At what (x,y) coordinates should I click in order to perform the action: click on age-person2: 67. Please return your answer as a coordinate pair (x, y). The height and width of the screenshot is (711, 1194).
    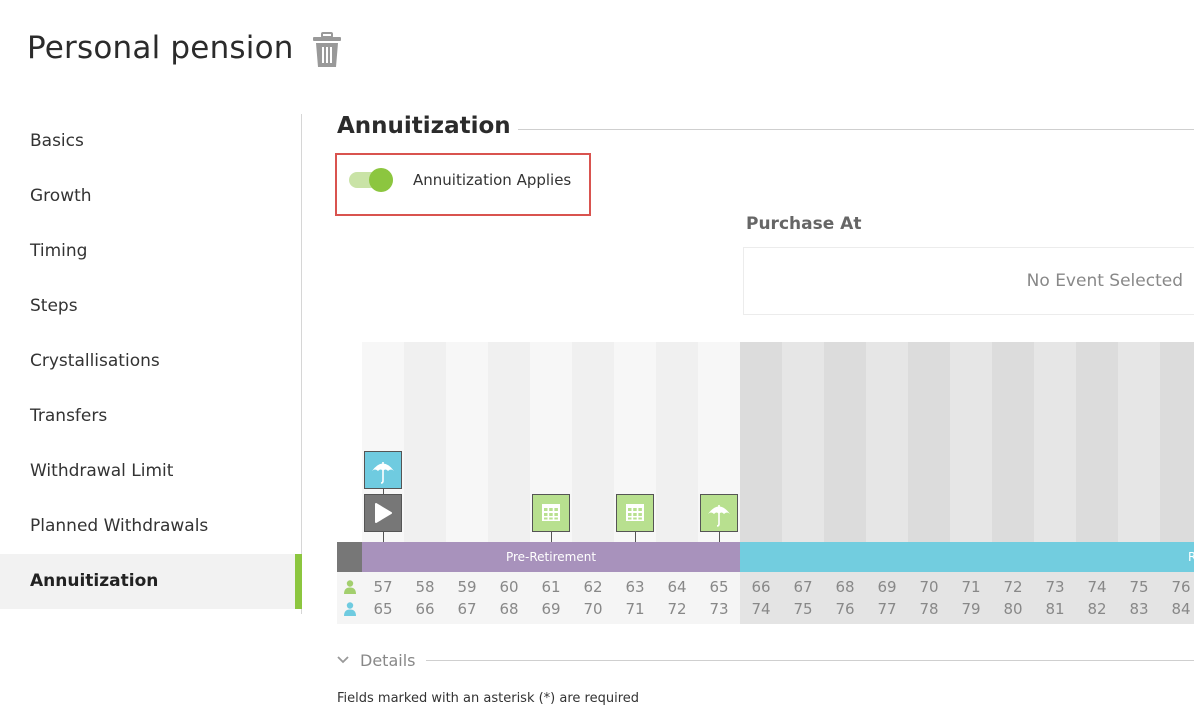
    Looking at the image, I should click on (467, 609).